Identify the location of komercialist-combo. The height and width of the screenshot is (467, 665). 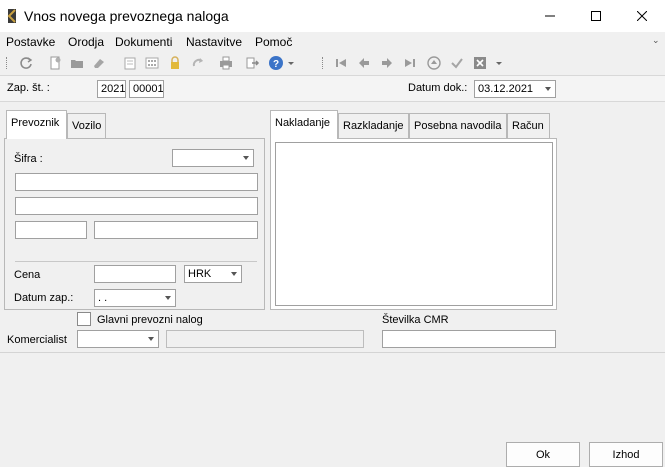
(118, 339).